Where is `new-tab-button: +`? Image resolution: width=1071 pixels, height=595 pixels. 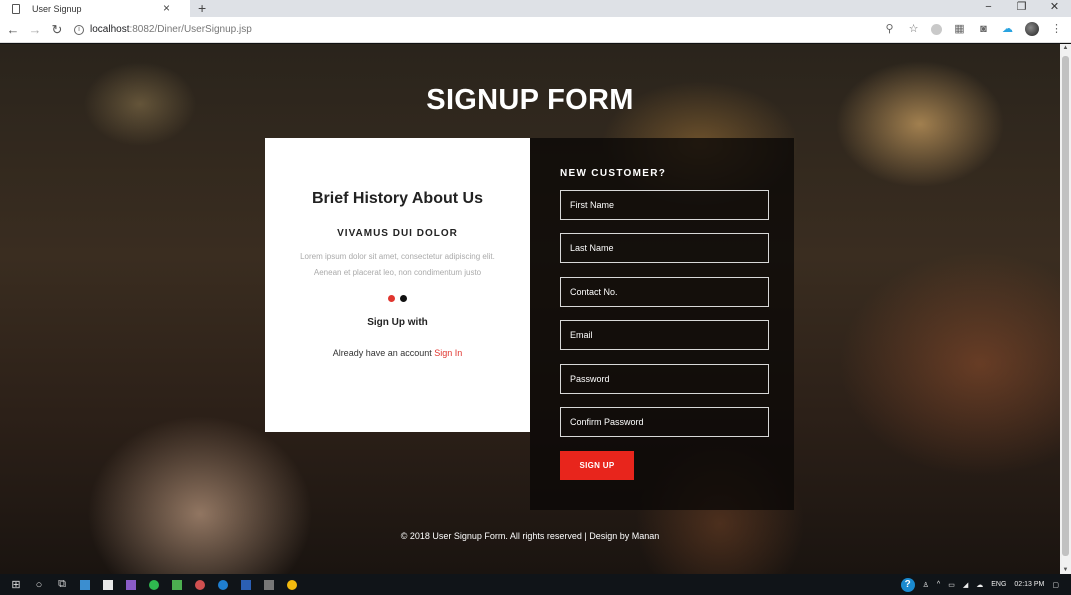
new-tab-button: + is located at coordinates (202, 8).